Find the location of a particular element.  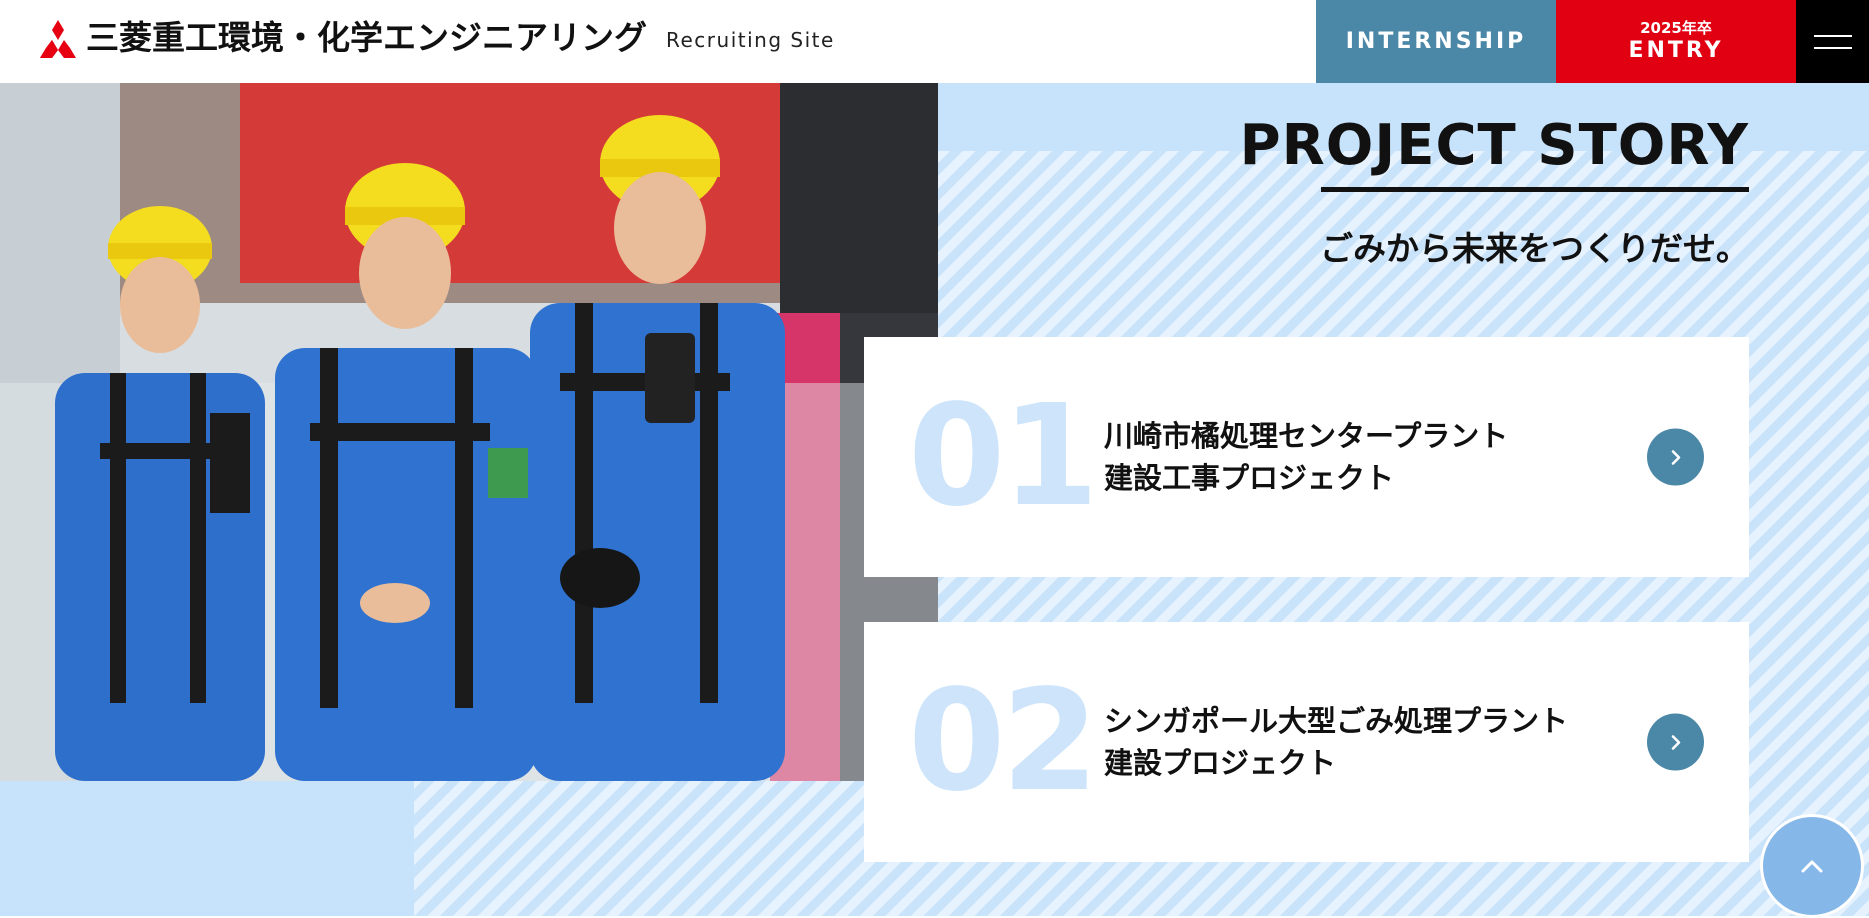

three-diamonds-icon is located at coordinates (58, 39).